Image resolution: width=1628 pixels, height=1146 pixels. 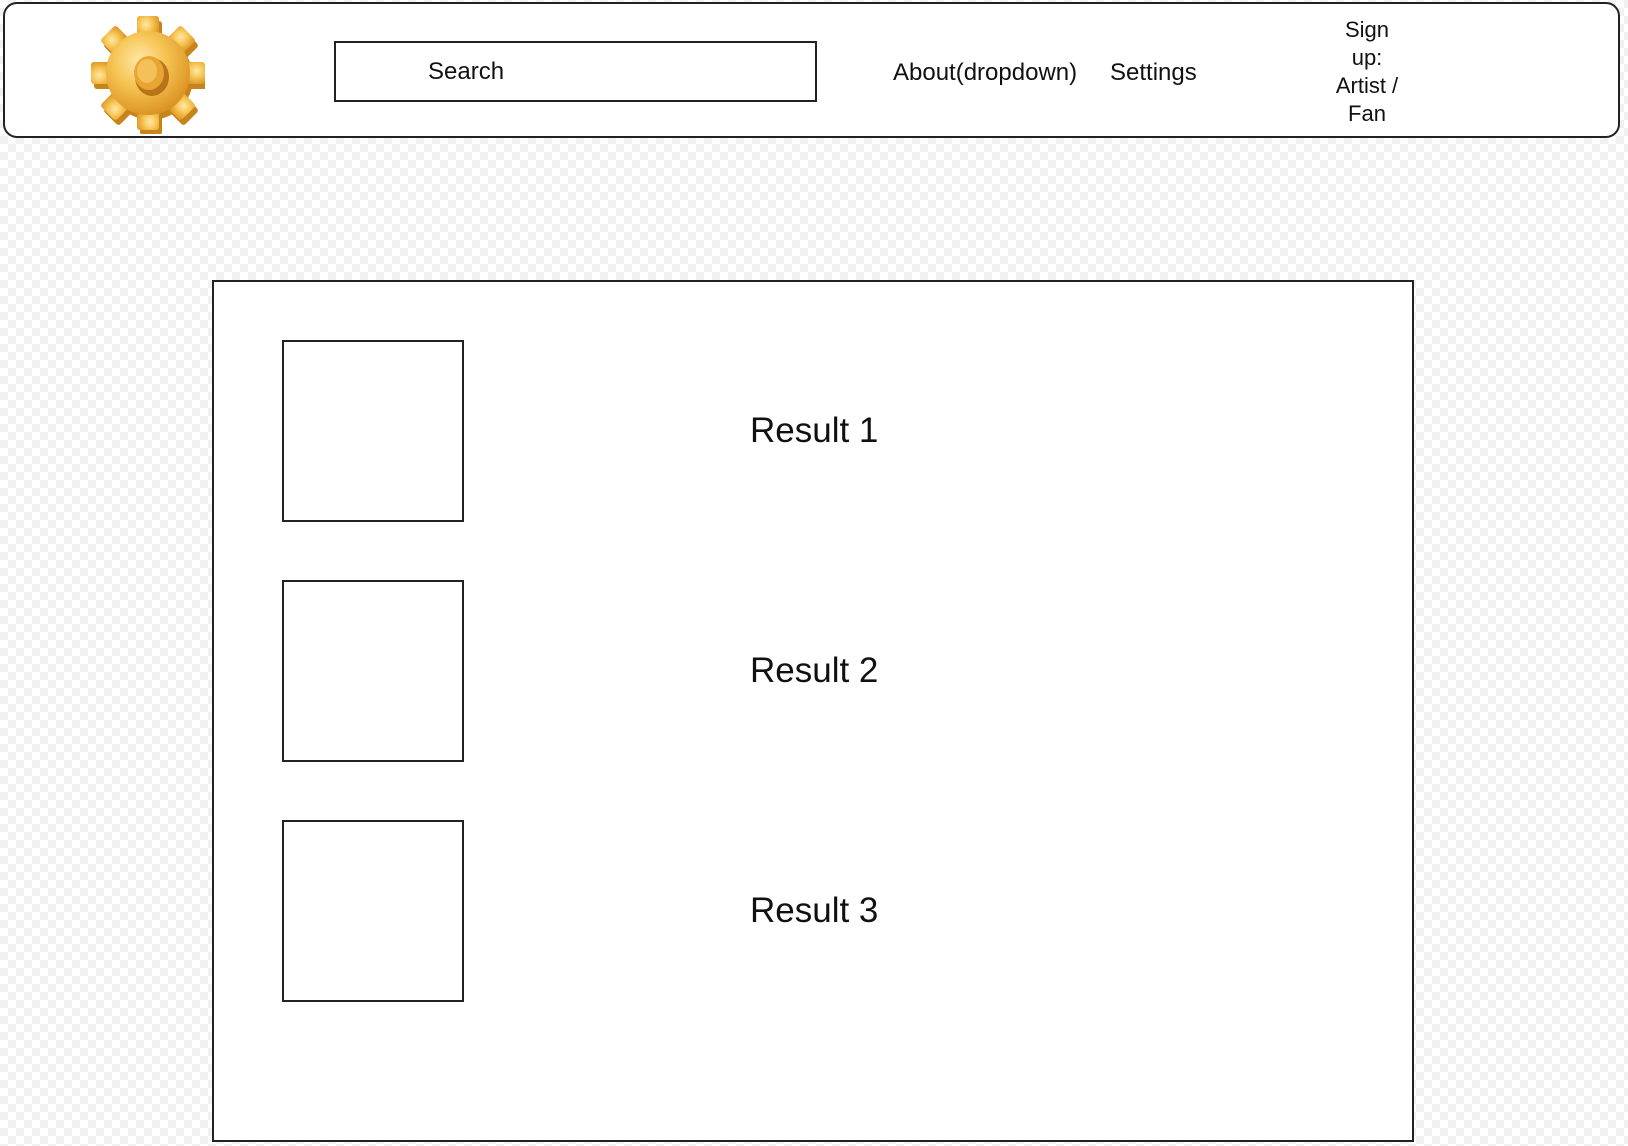 I want to click on signup-label-line: Fan, so click(x=1367, y=113).